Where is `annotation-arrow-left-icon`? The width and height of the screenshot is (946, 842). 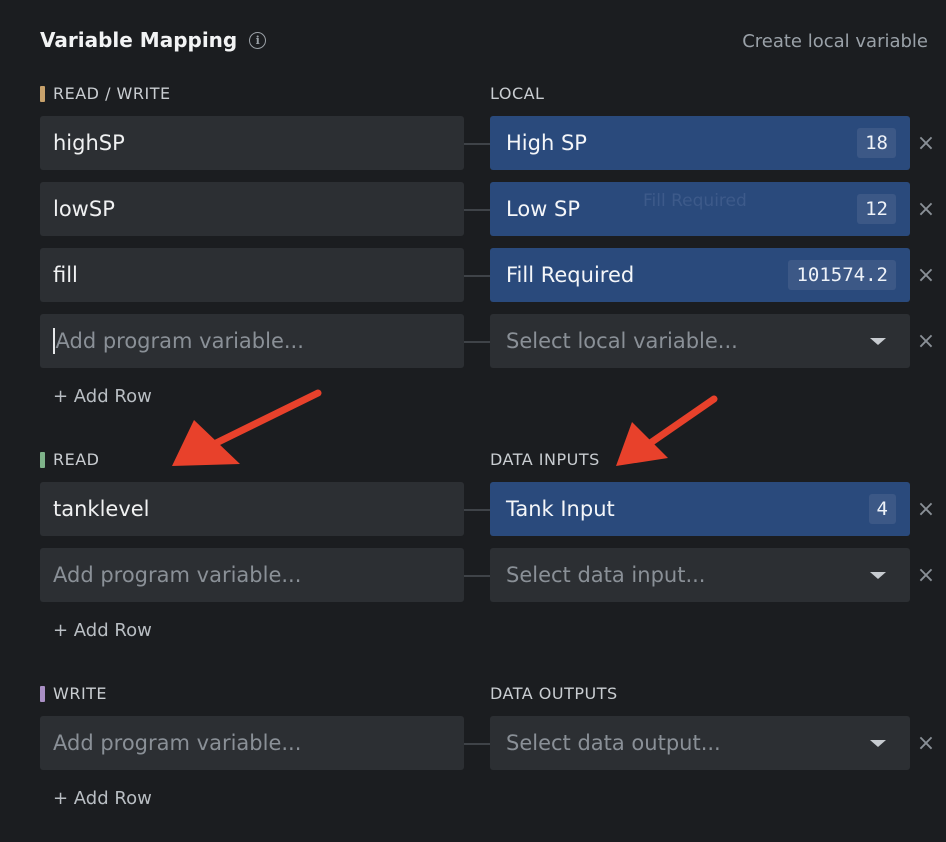
annotation-arrow-left-icon is located at coordinates (247, 427).